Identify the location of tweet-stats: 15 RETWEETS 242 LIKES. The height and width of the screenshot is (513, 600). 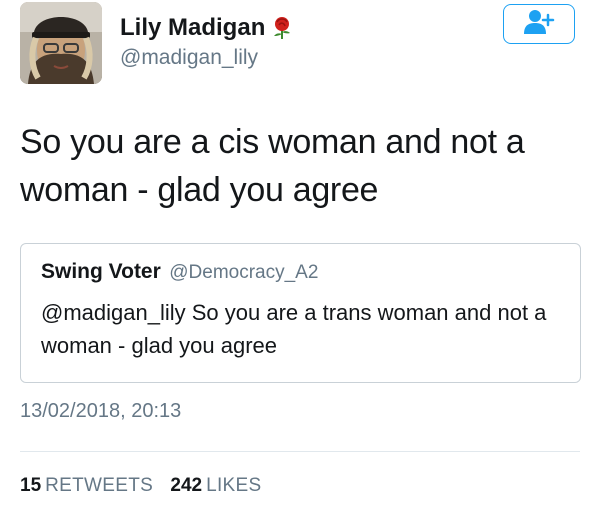
(140, 486).